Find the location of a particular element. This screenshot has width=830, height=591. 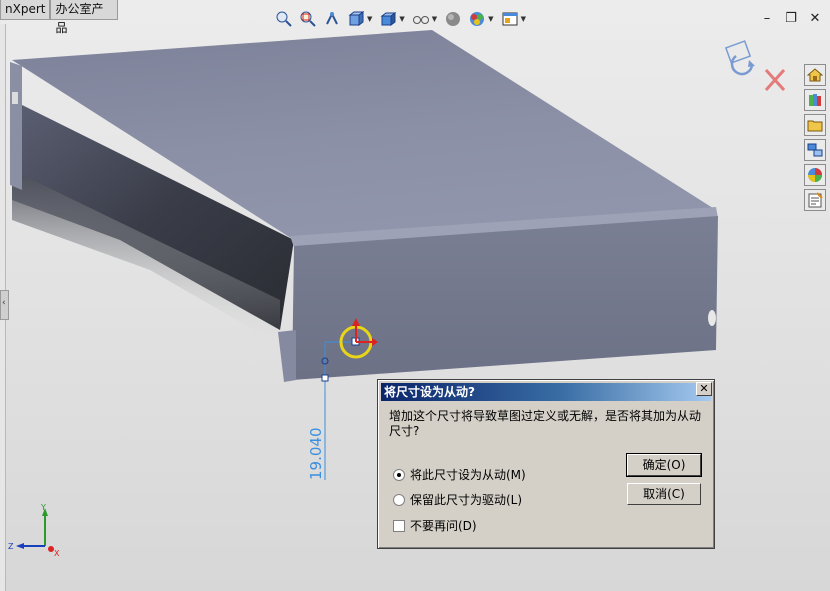

home-icon is located at coordinates (815, 75).